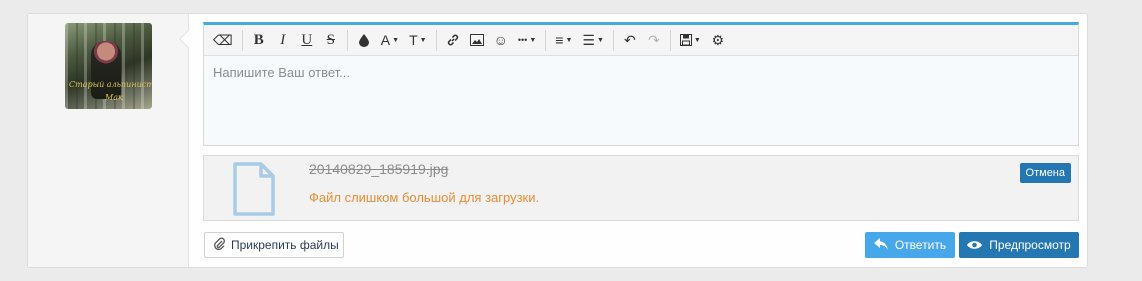  Describe the element at coordinates (453, 40) in the screenshot. I see `link-icon` at that location.